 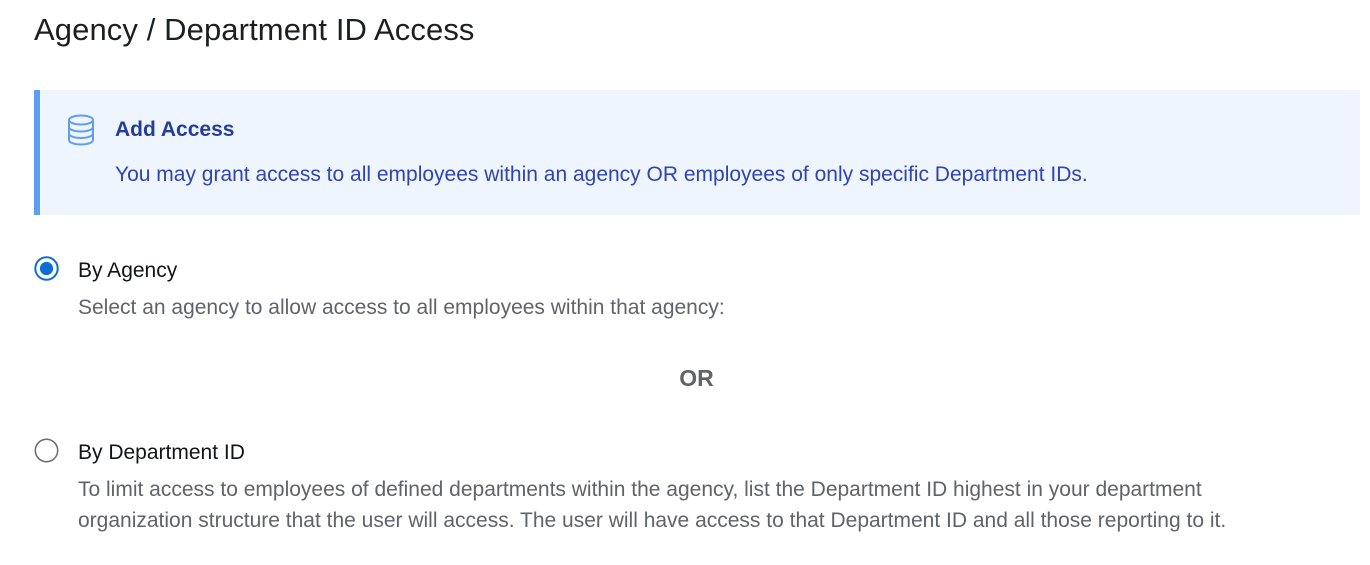 I want to click on info-alert-title: Add Access, so click(x=175, y=129).